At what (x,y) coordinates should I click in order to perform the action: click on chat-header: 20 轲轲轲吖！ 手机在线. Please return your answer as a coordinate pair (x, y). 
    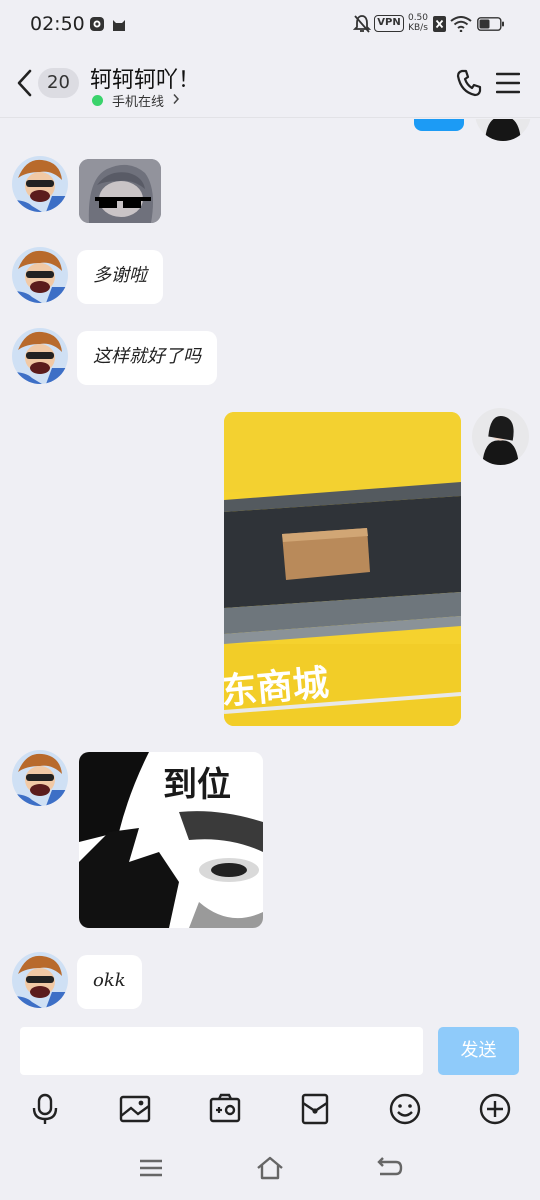
    Looking at the image, I should click on (270, 84).